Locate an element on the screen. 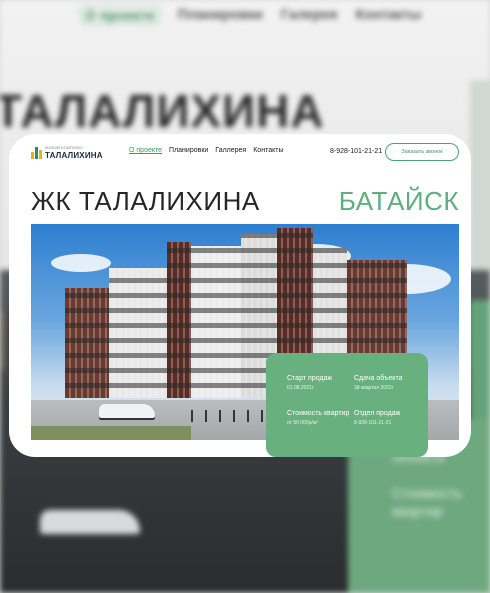 This screenshot has width=490, height=593. logo-name: ТАЛАЛИХИНА is located at coordinates (74, 155).